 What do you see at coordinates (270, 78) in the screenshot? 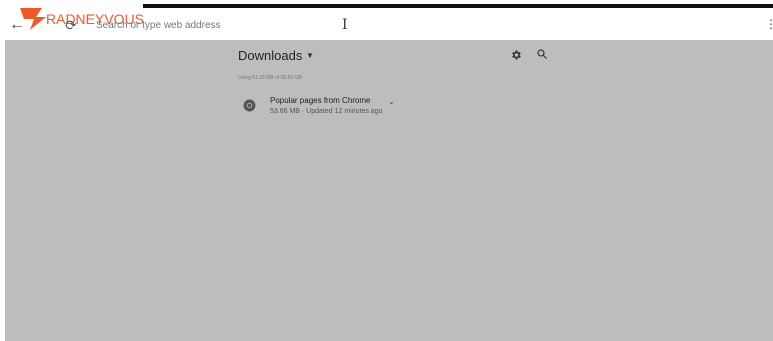
I see `storage-usage-text: Using 51.18 MB of 26.80 GB` at bounding box center [270, 78].